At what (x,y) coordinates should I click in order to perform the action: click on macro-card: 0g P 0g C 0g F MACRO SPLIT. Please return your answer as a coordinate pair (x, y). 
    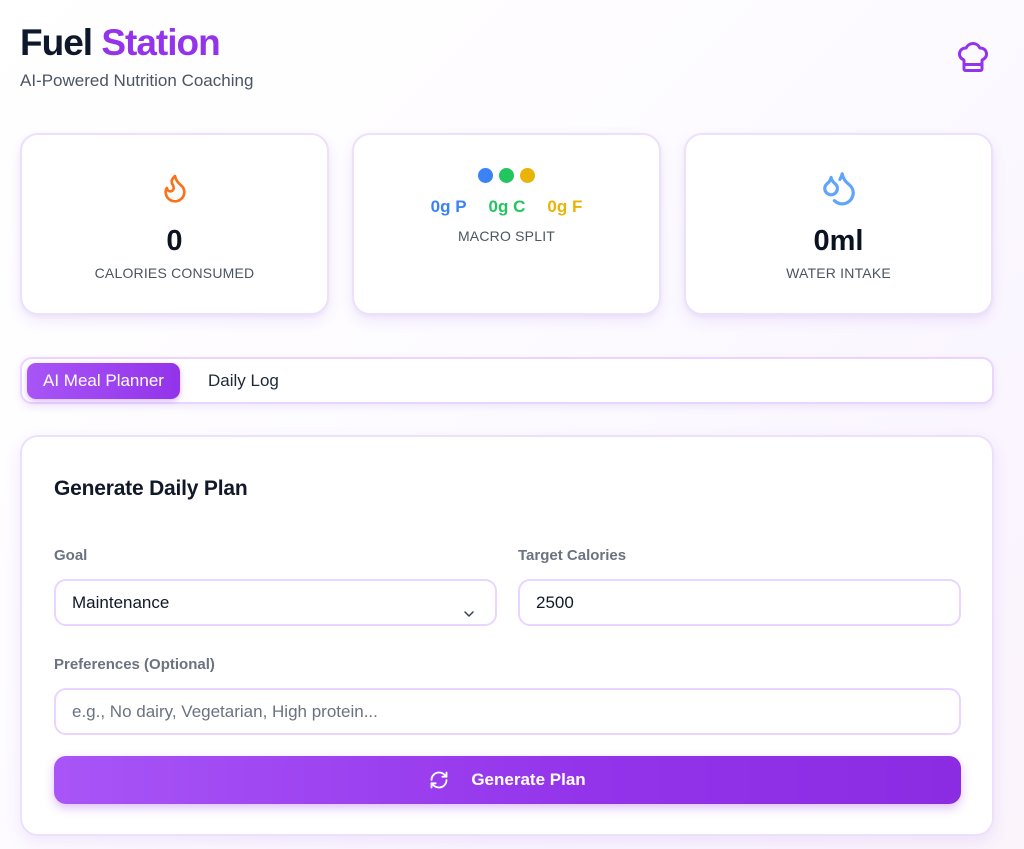
    Looking at the image, I should click on (506, 224).